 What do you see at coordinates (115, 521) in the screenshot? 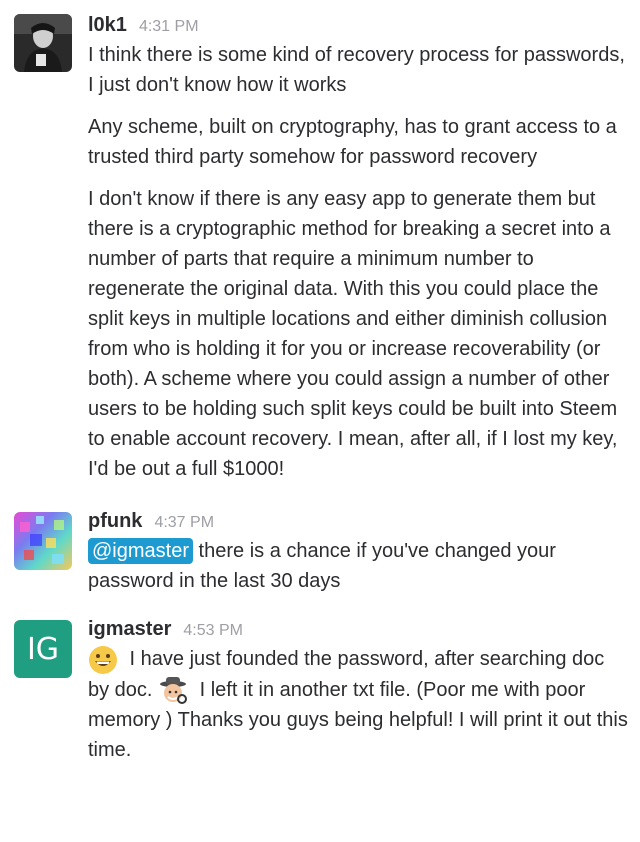
I see `author-name: pfunk` at bounding box center [115, 521].